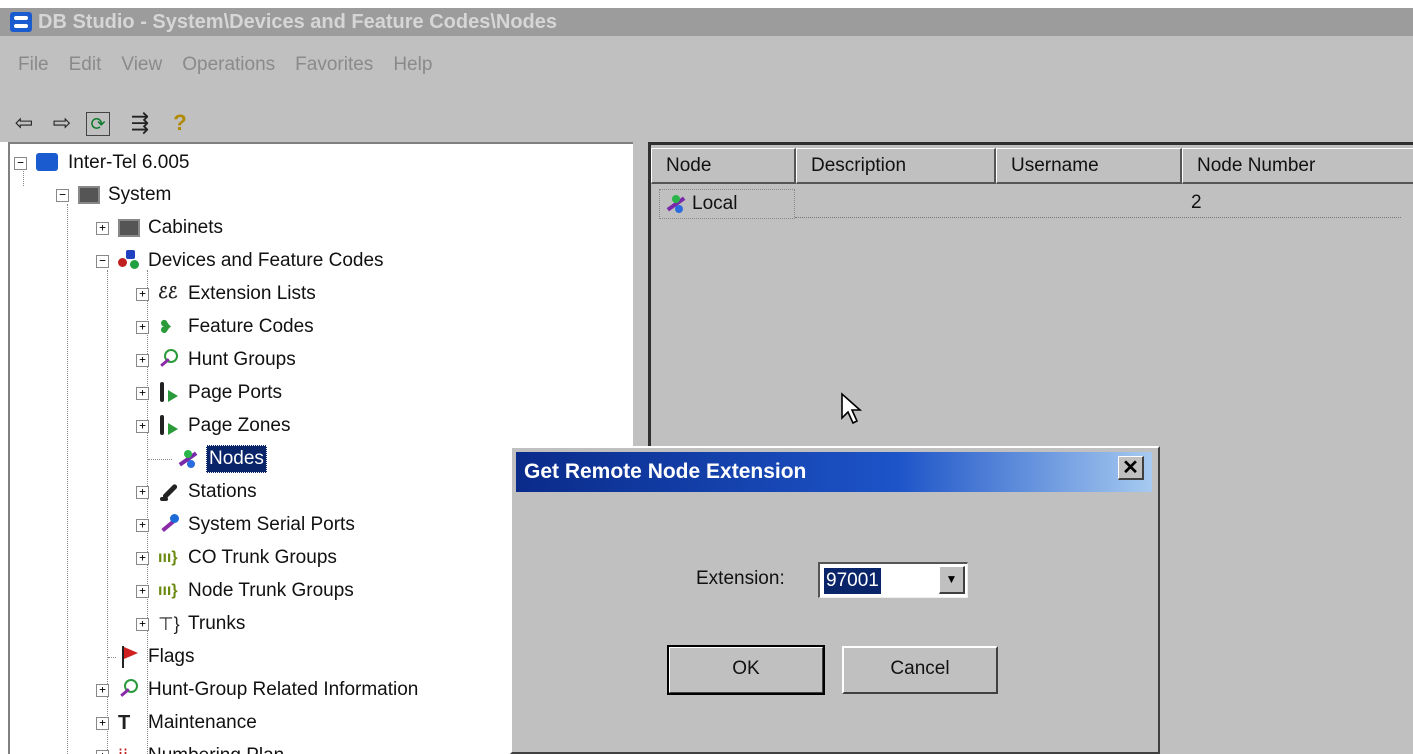 This screenshot has width=1413, height=754. Describe the element at coordinates (98, 124) in the screenshot. I see `refresh-icon: ⟳` at that location.